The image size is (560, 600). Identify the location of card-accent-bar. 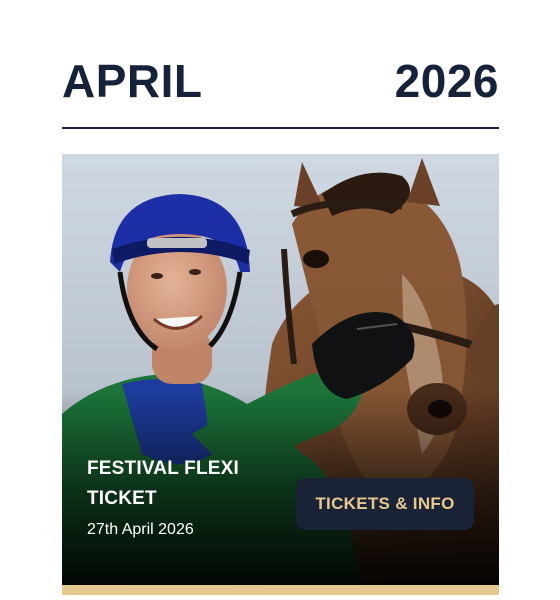
(280, 590).